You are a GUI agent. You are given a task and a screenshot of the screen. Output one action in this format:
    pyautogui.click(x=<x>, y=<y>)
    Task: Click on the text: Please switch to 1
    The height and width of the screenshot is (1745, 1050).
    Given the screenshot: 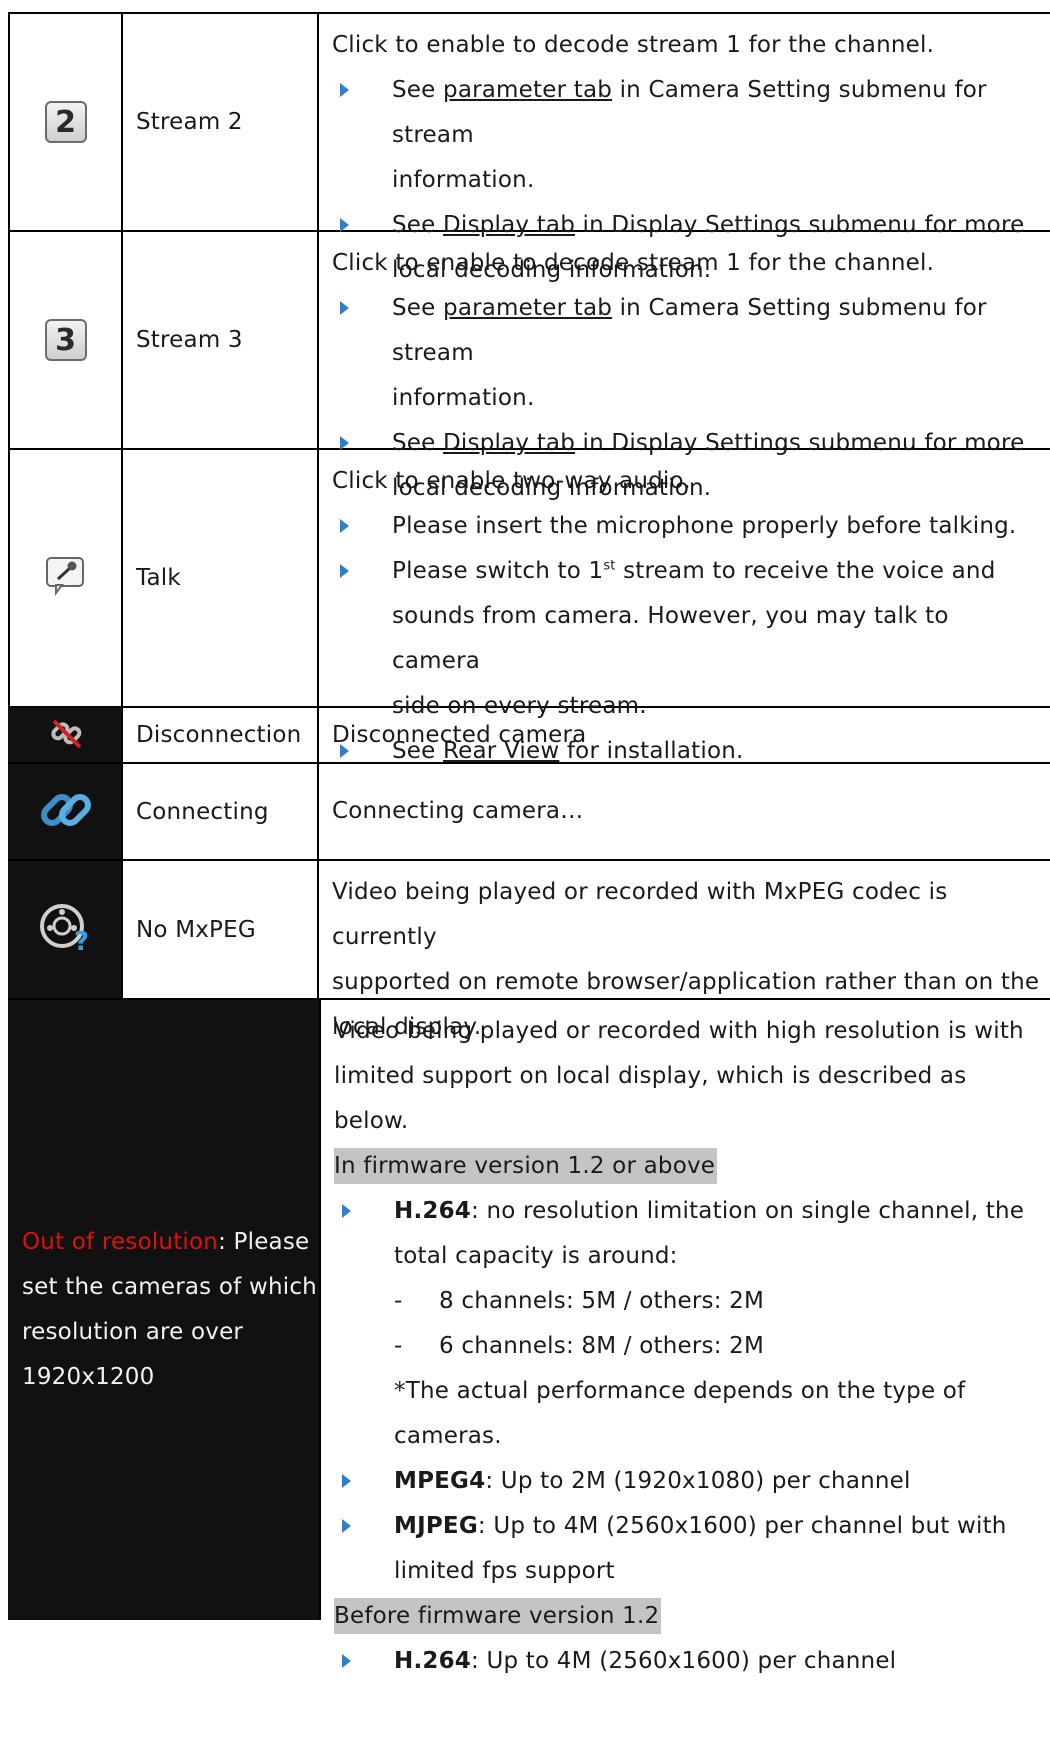 What is the action you would take?
    pyautogui.click(x=498, y=571)
    